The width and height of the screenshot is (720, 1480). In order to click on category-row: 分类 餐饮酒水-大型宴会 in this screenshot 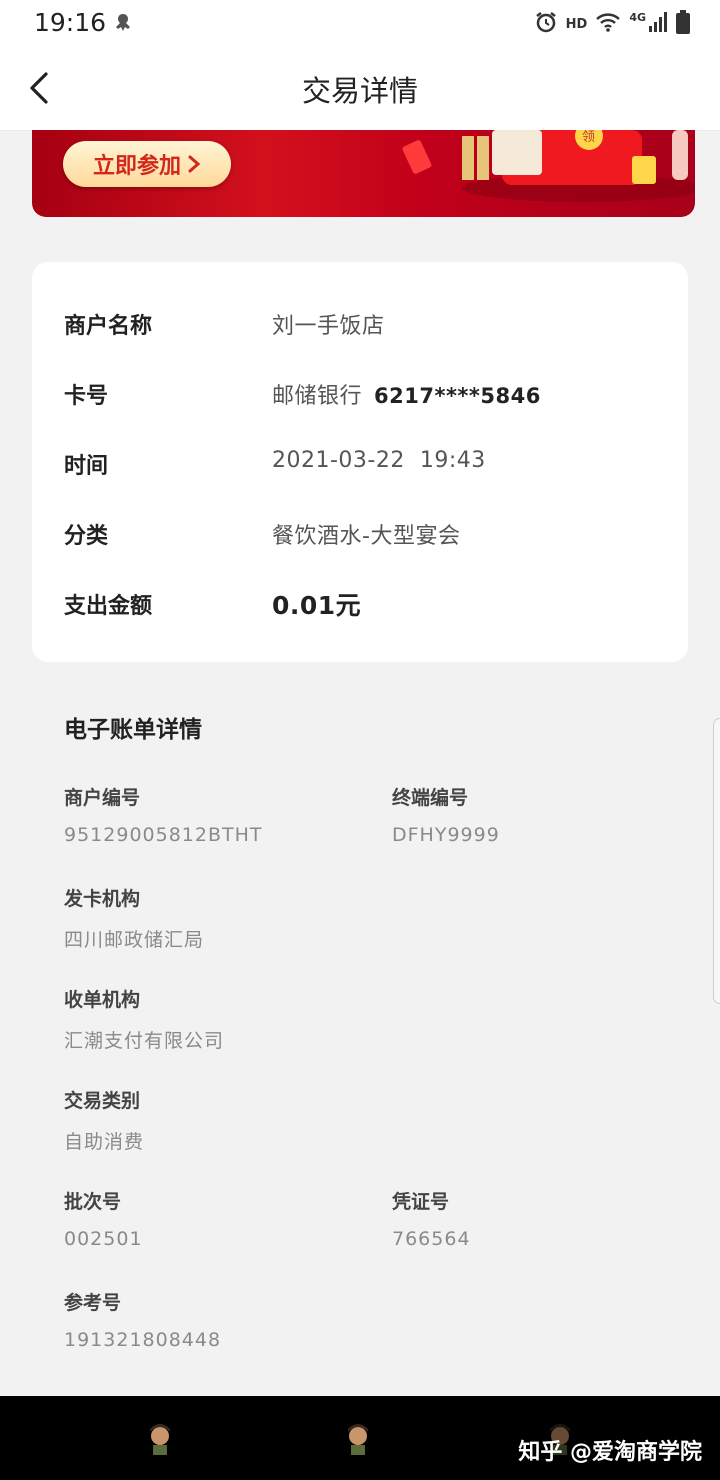, I will do `click(366, 538)`.